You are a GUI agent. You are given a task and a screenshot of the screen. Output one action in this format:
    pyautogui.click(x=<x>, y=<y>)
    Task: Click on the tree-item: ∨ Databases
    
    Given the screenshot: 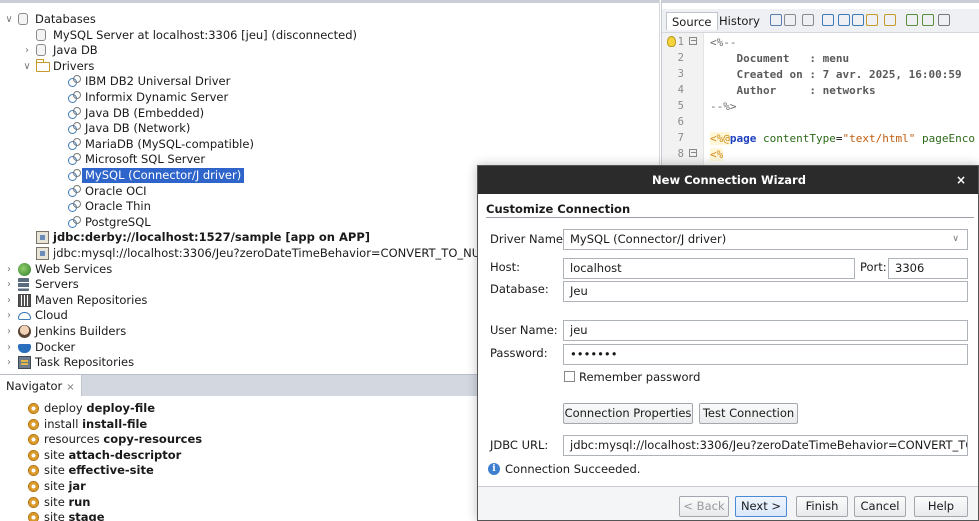 What is the action you would take?
    pyautogui.click(x=329, y=19)
    